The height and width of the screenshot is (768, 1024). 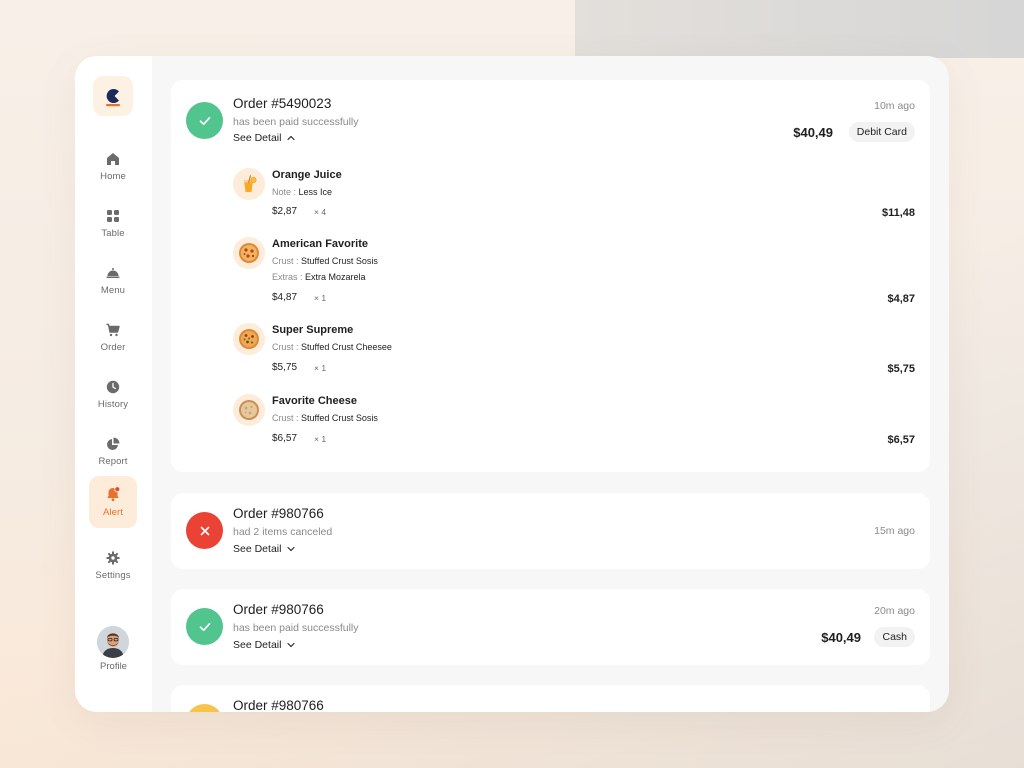 I want to click on juice-icon, so click(x=250, y=183).